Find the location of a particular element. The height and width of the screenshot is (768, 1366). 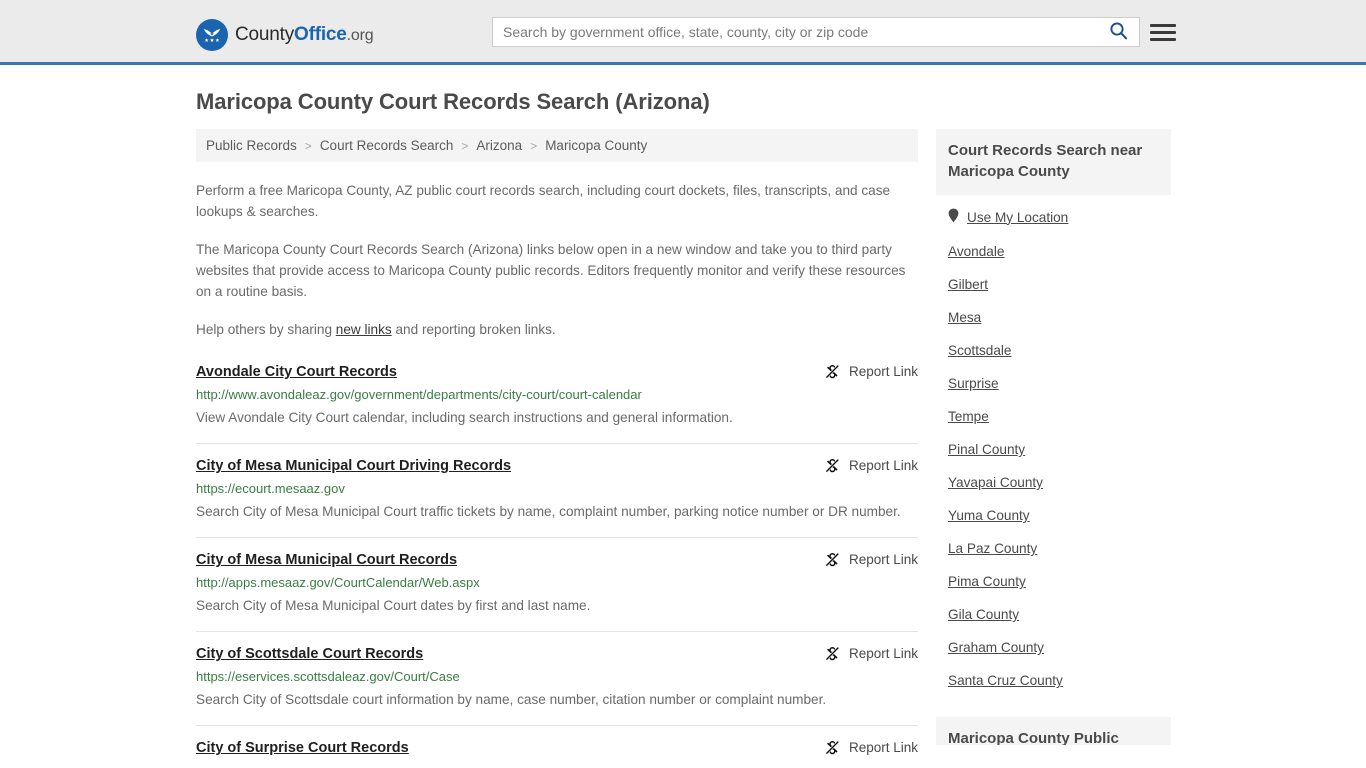

search-input is located at coordinates (795, 32).